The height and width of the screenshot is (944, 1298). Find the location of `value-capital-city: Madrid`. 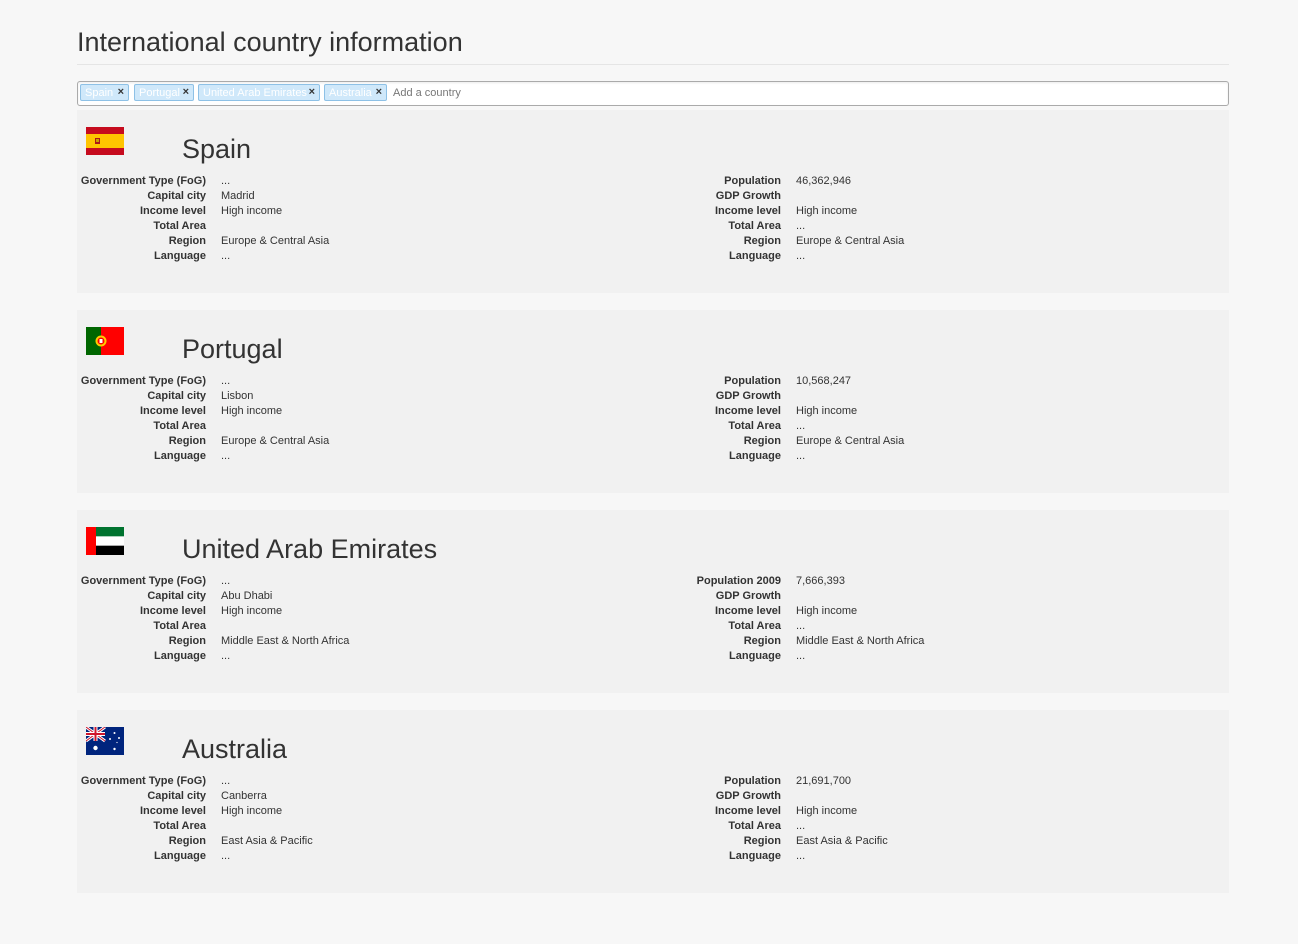

value-capital-city: Madrid is located at coordinates (238, 196).